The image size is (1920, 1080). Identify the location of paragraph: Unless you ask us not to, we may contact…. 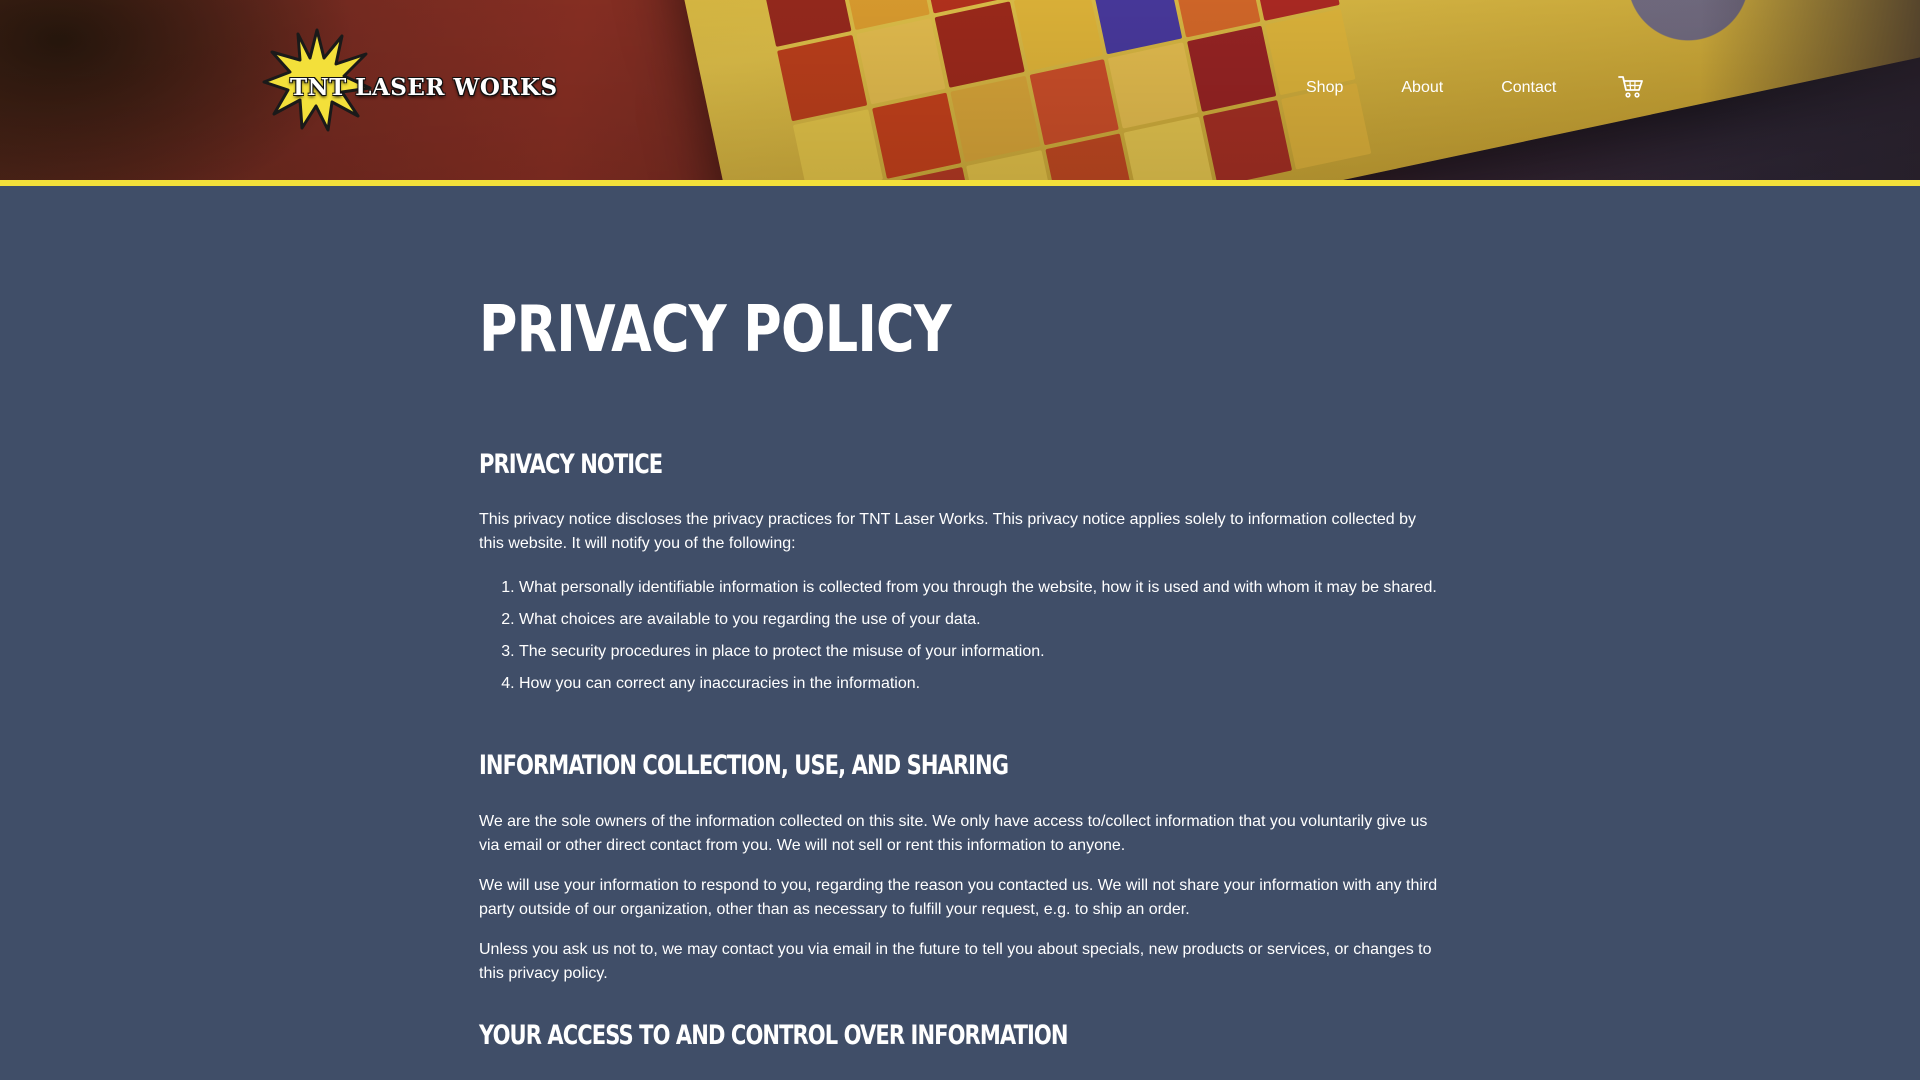
(955, 961).